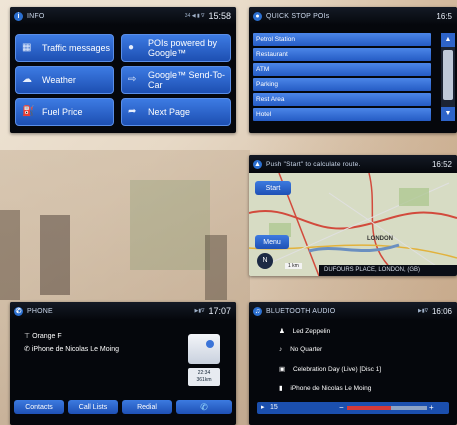 Image resolution: width=457 pixels, height=425 pixels. What do you see at coordinates (204, 380) in the screenshot?
I see `trip-distance: 361km` at bounding box center [204, 380].